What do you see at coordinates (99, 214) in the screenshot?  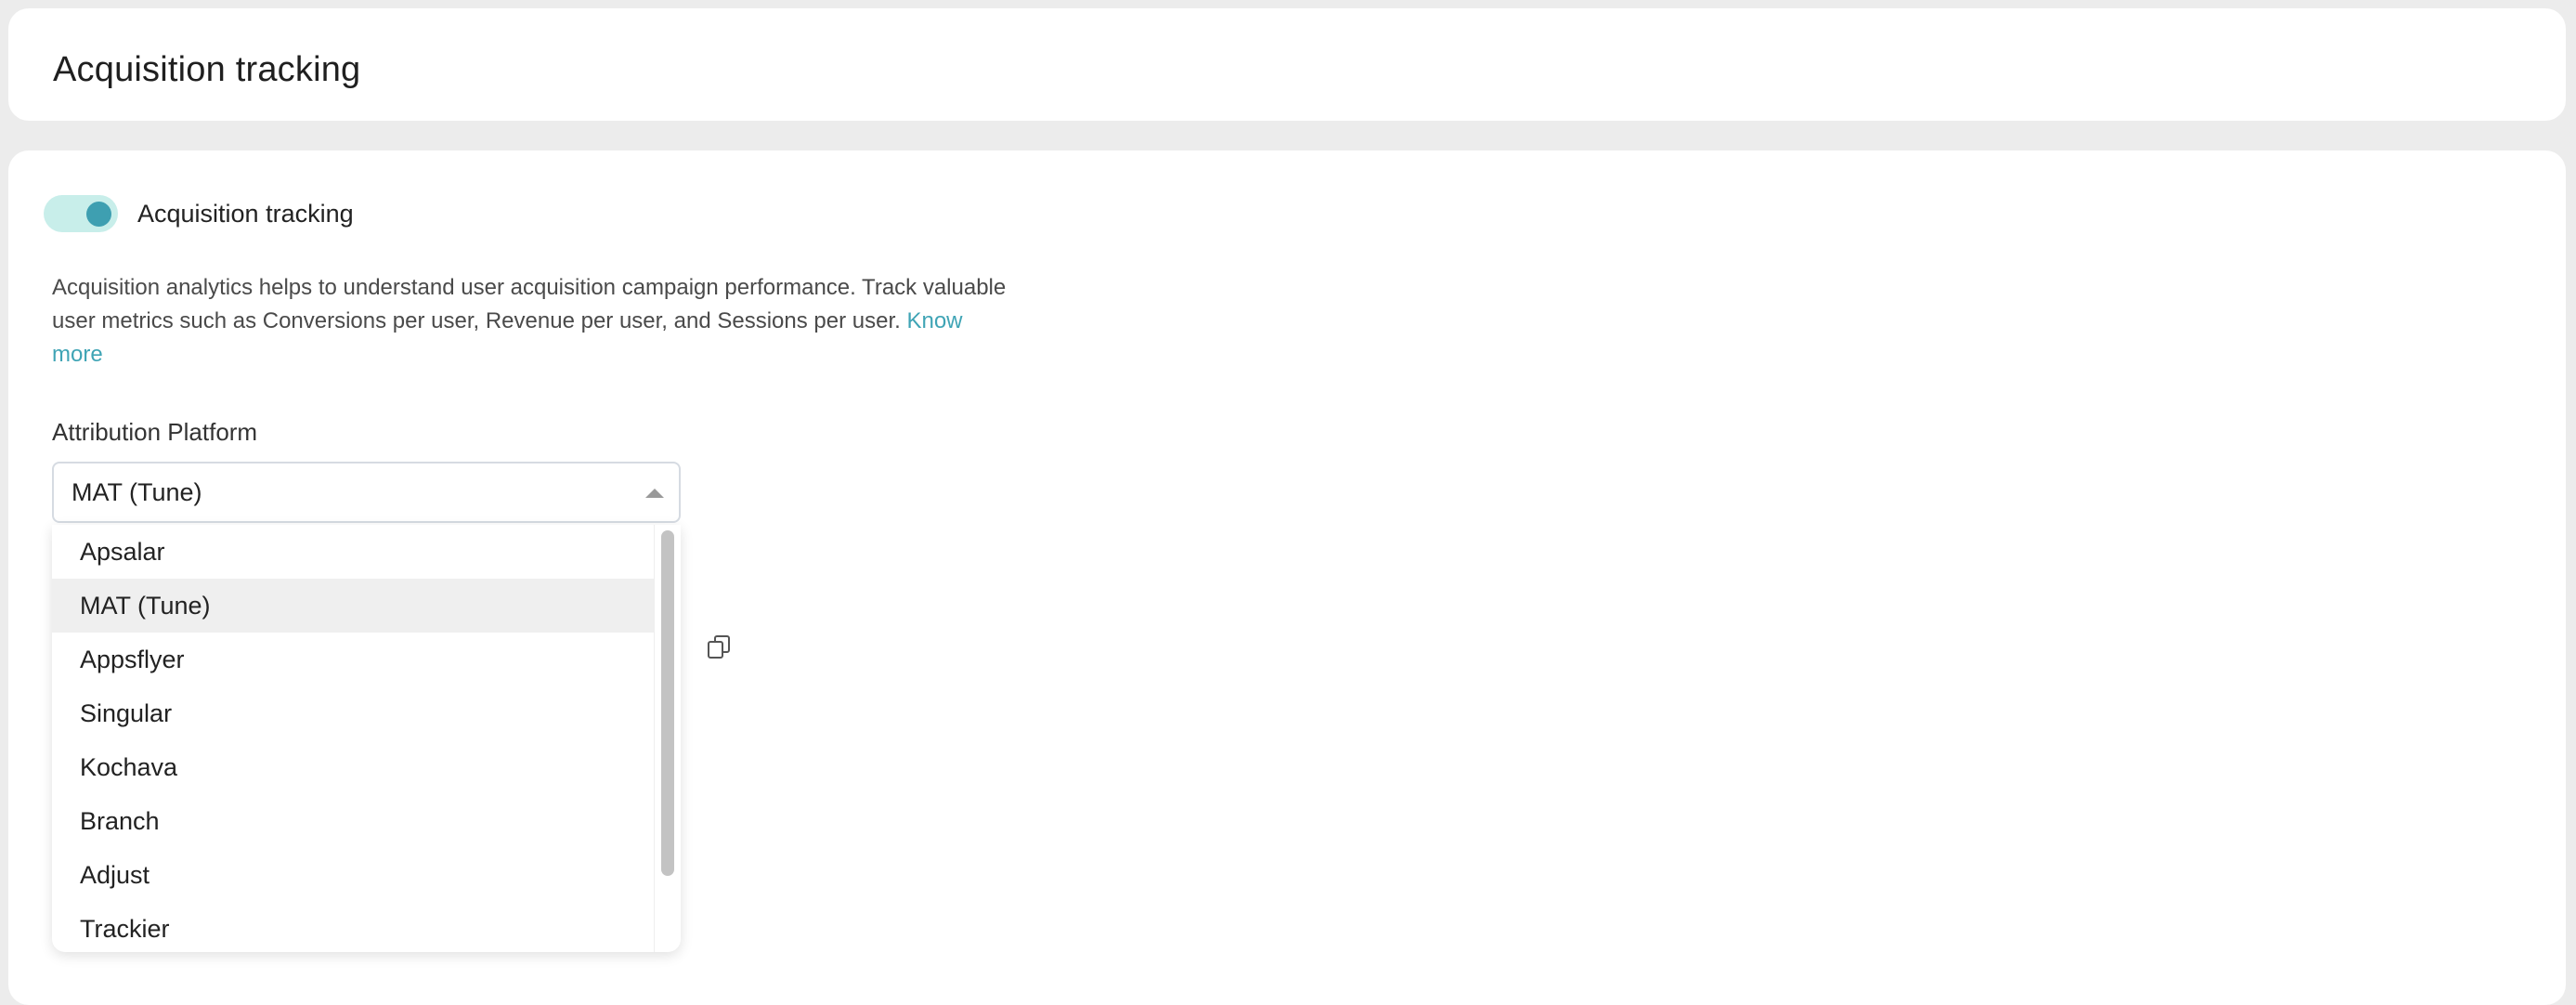 I see `toggle-knob` at bounding box center [99, 214].